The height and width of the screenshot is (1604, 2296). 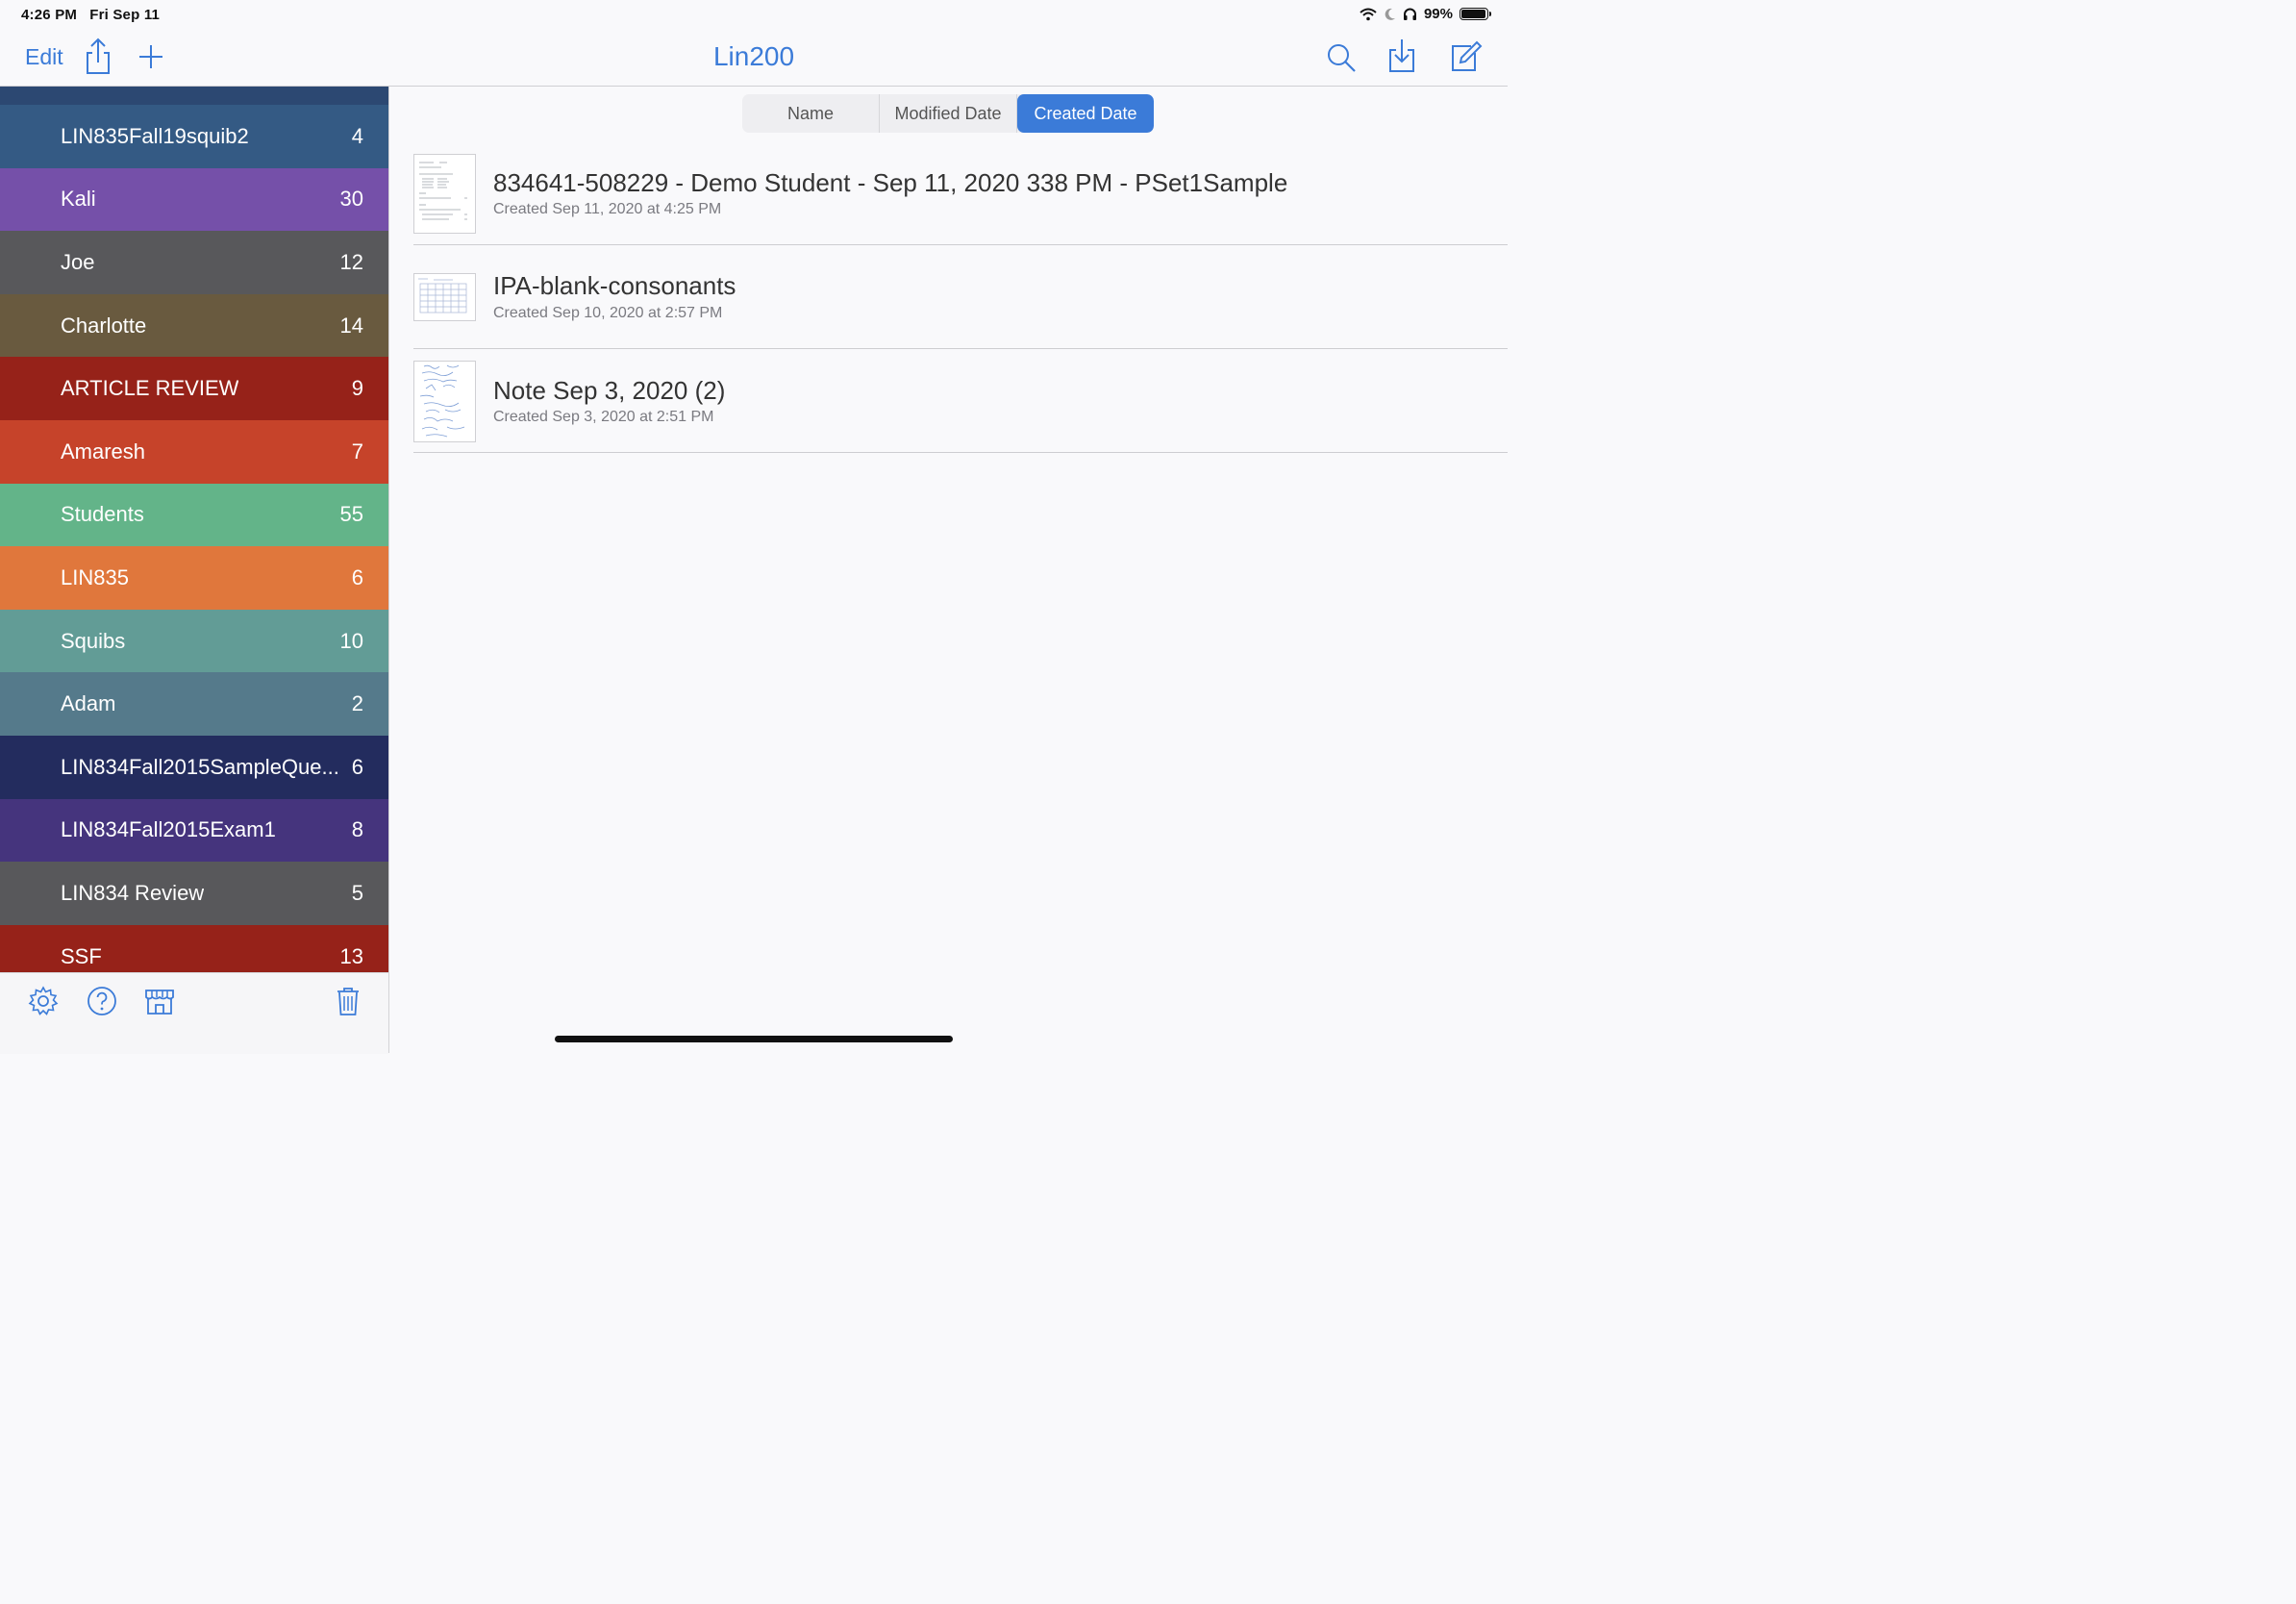 What do you see at coordinates (194, 451) in the screenshot?
I see `folder-item: Amaresh 7` at bounding box center [194, 451].